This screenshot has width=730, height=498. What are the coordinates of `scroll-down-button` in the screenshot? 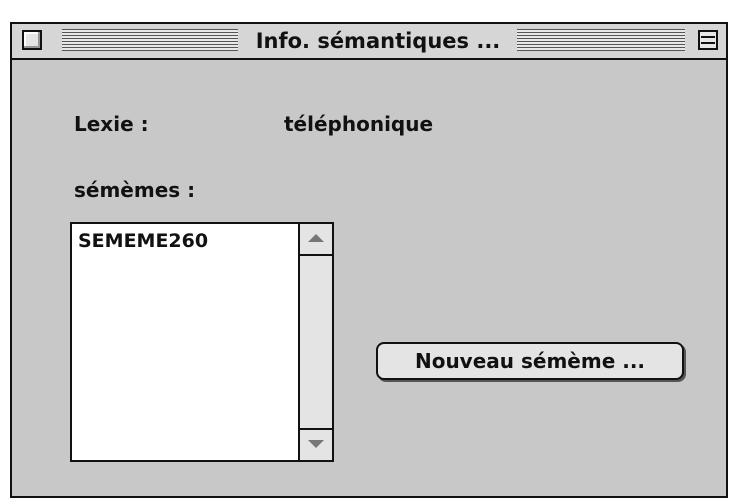 It's located at (316, 444).